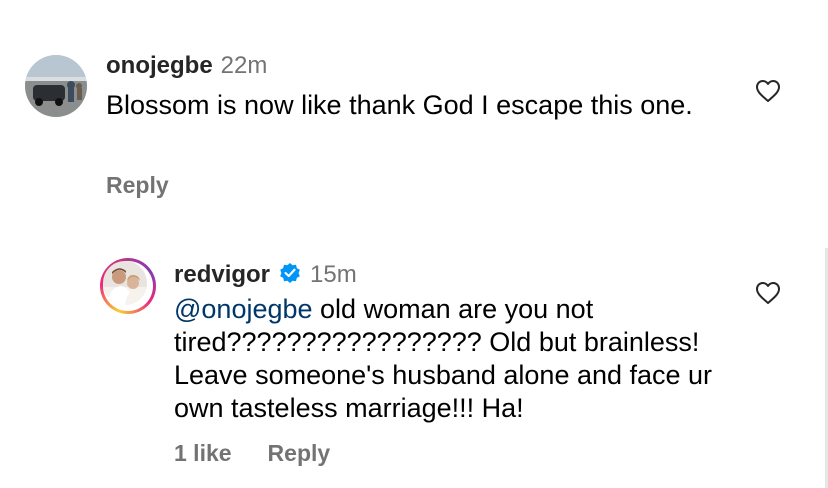 The width and height of the screenshot is (828, 488). I want to click on comment-header: redvigor 15m, so click(265, 273).